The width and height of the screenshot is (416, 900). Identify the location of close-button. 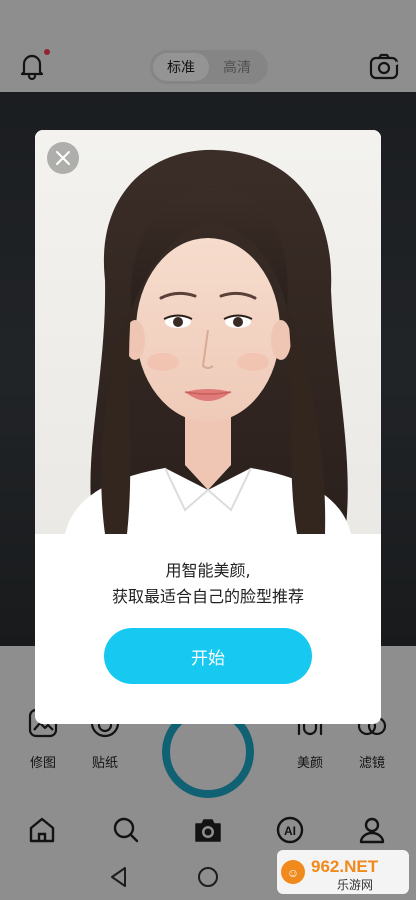
(63, 158).